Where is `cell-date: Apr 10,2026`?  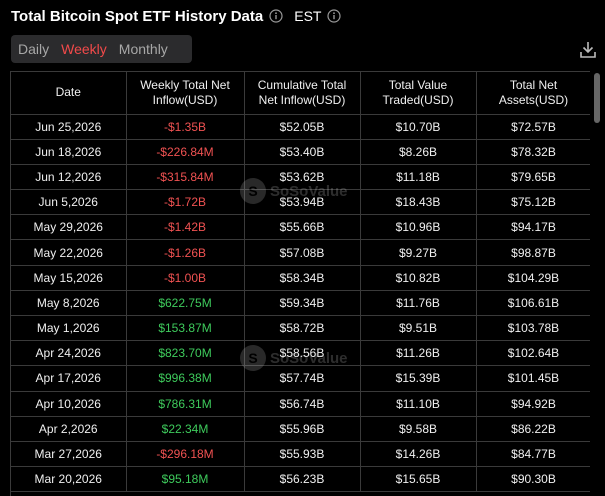 cell-date: Apr 10,2026 is located at coordinates (69, 404).